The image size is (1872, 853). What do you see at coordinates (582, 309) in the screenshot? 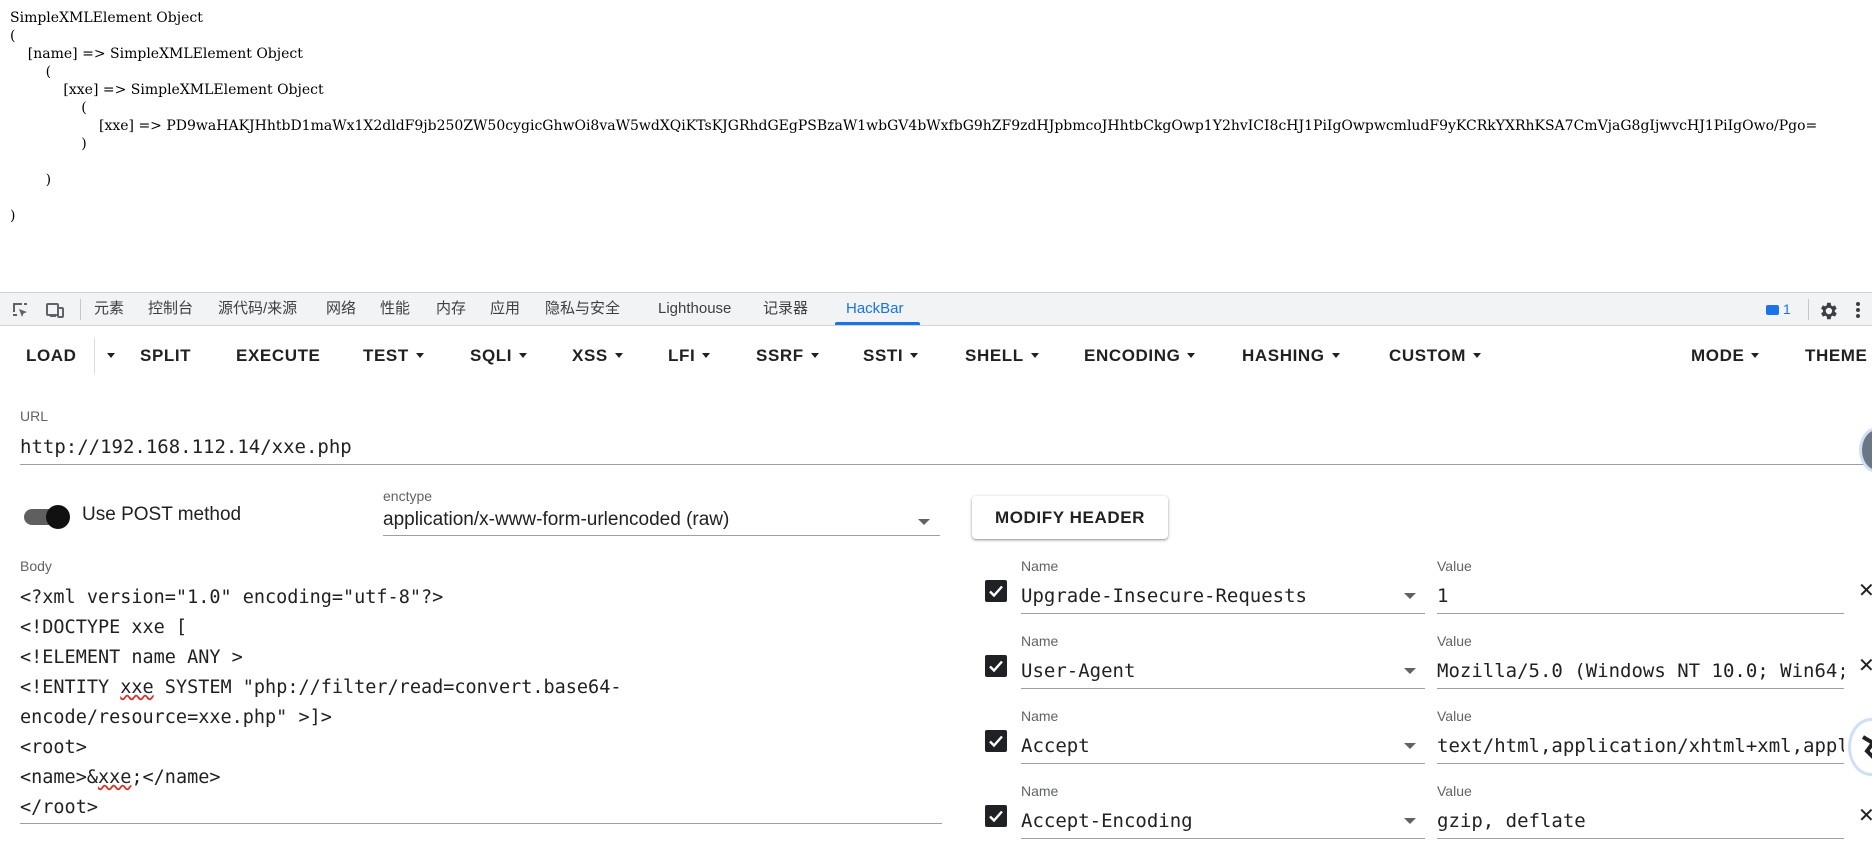
I see `tab-privacy-security: 隐私与安全` at bounding box center [582, 309].